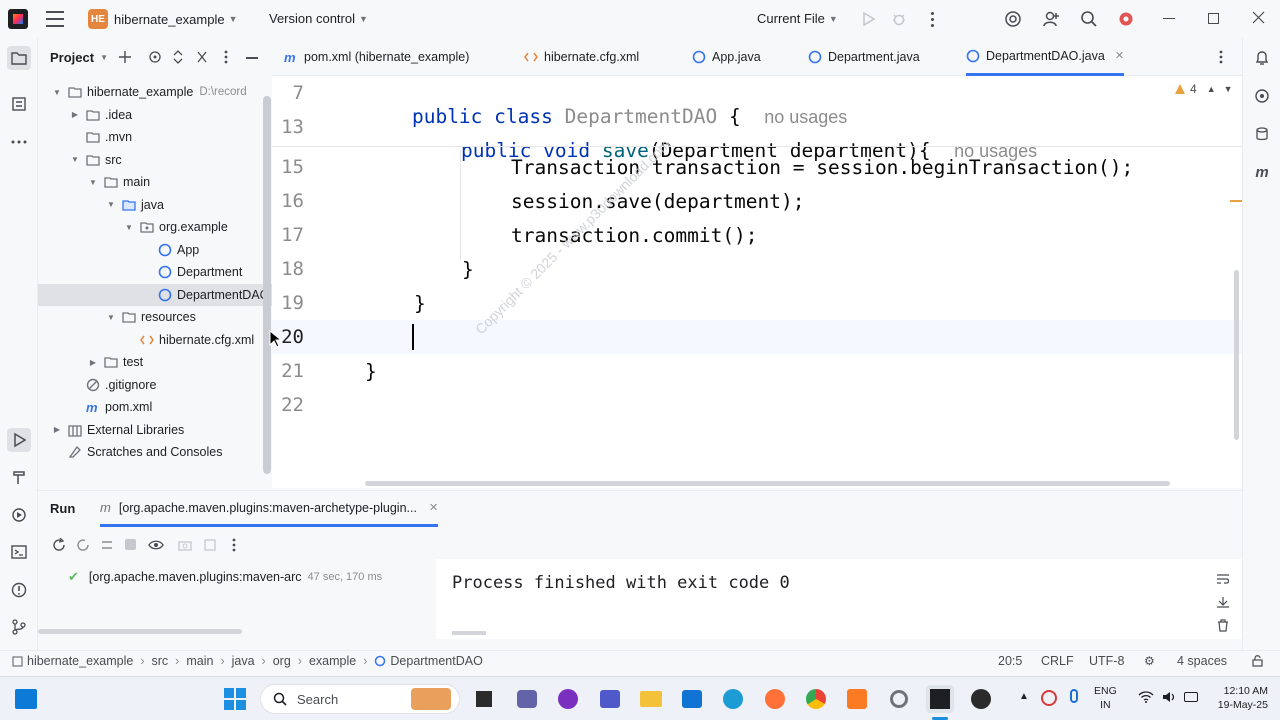  I want to click on stop-icon, so click(130, 544).